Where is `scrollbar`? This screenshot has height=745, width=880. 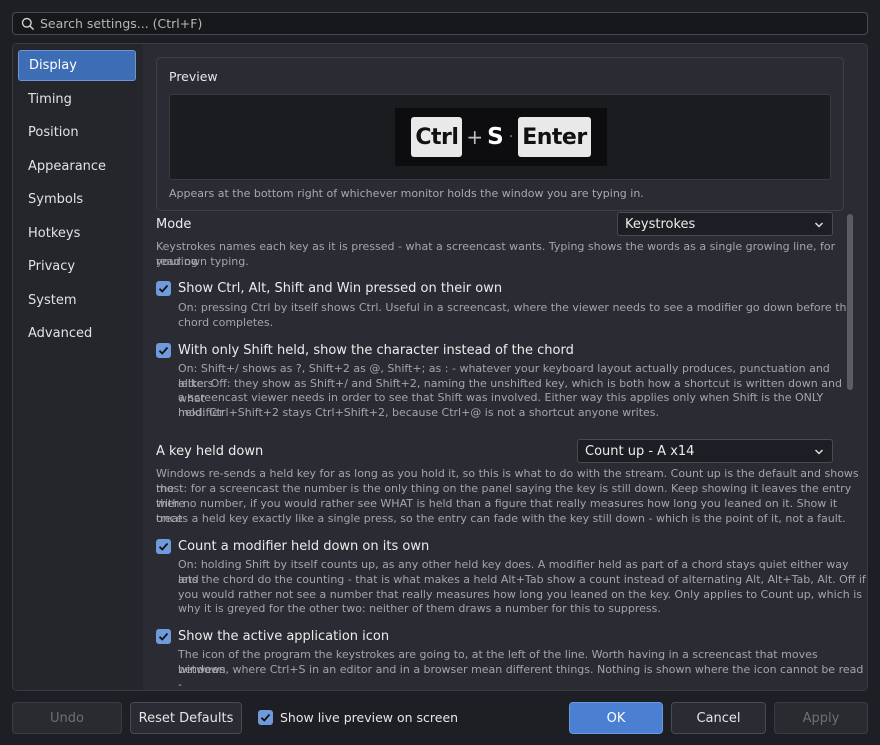
scrollbar is located at coordinates (850, 302).